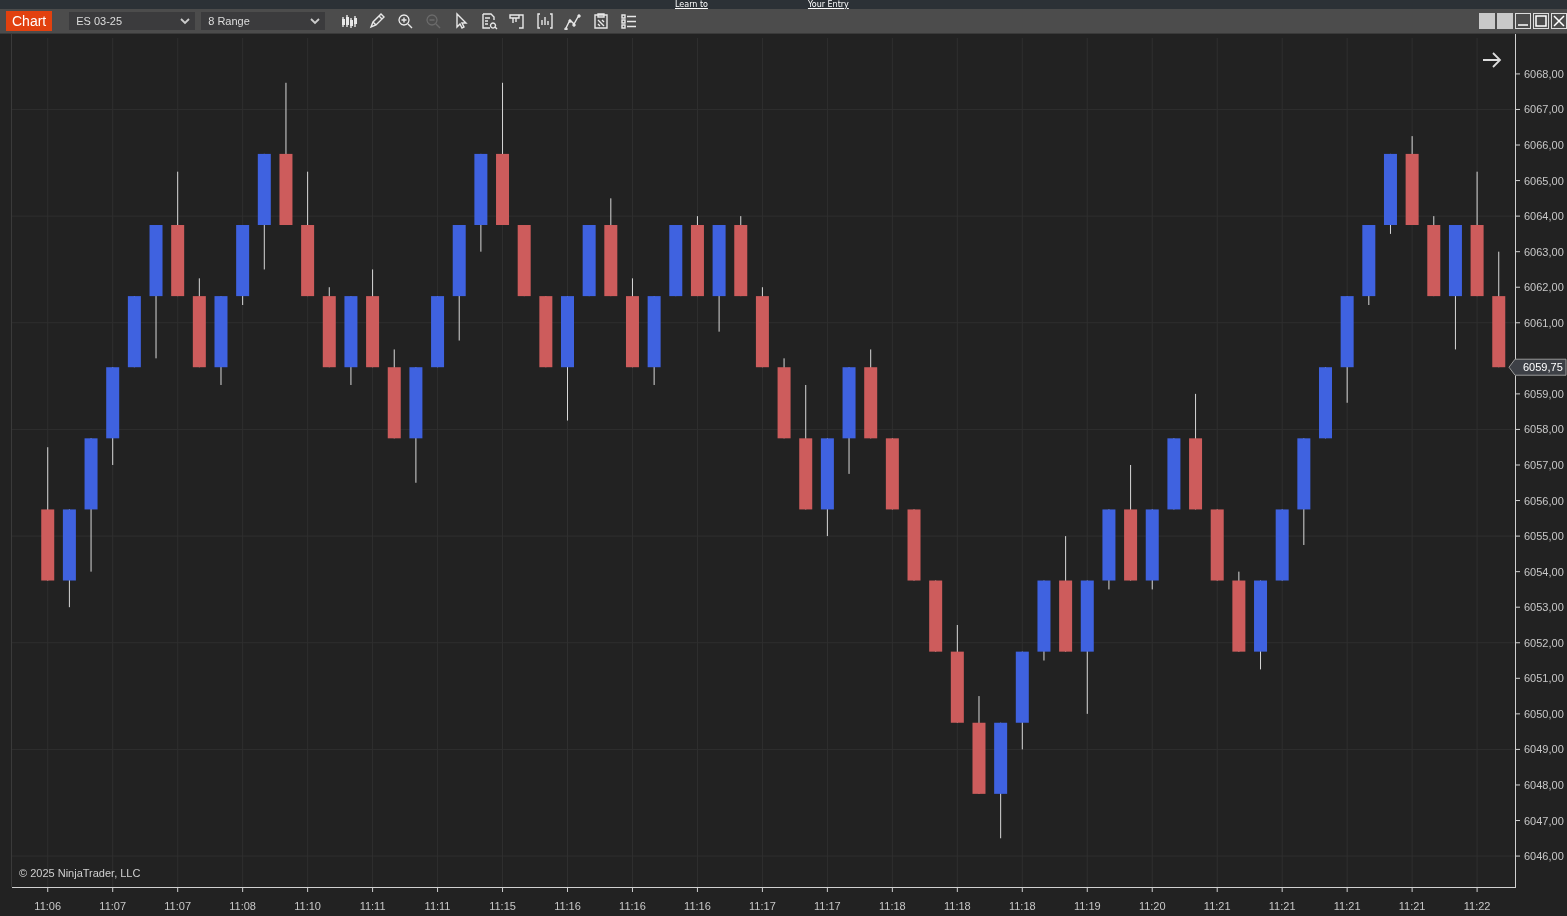  Describe the element at coordinates (1544, 465) in the screenshot. I see `price-label: 6057,00` at that location.